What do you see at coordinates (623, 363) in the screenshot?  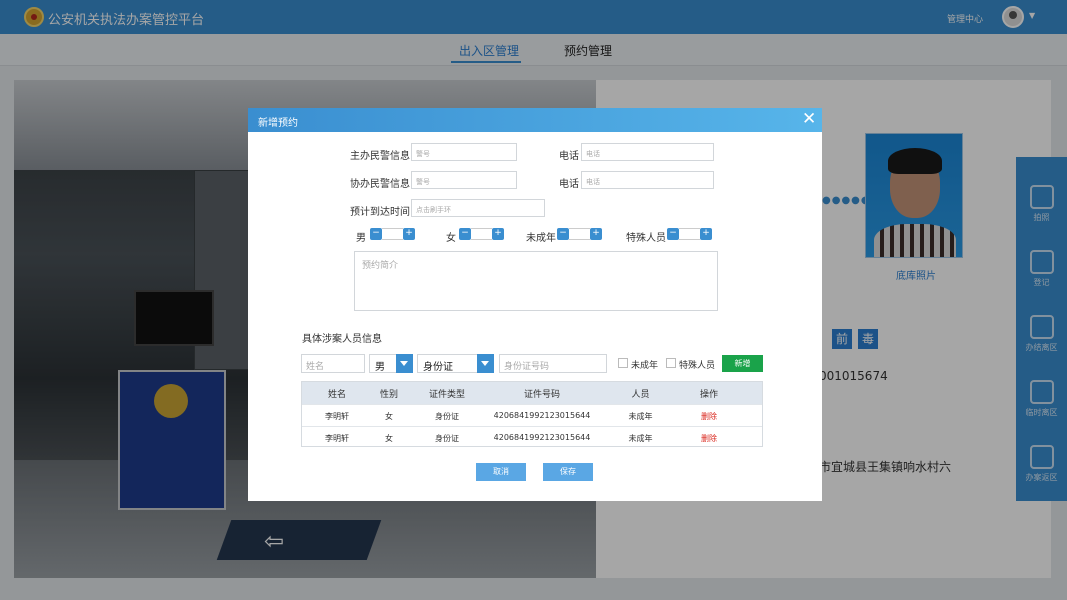 I see `minor-checkbox` at bounding box center [623, 363].